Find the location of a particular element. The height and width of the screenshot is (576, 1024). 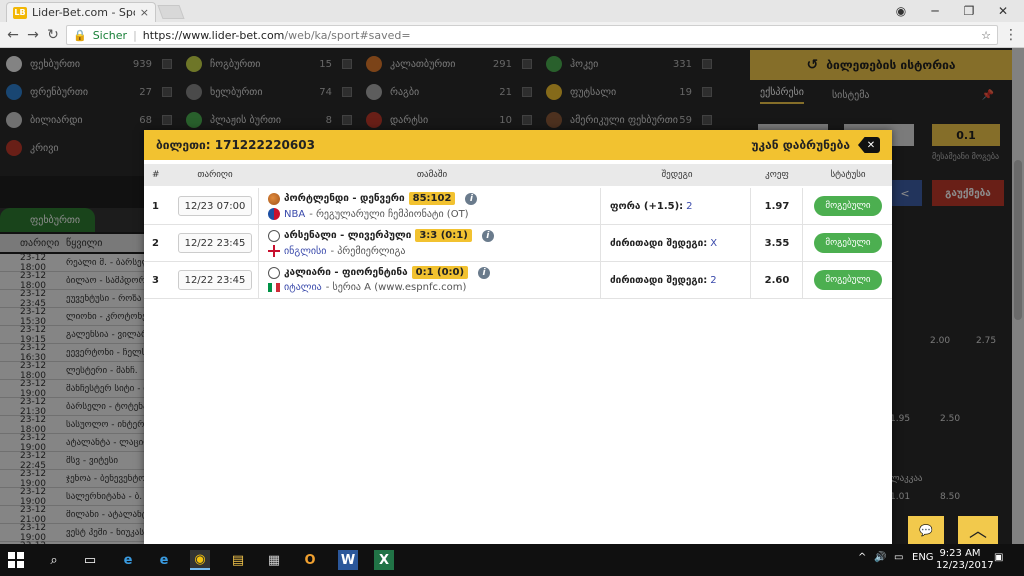

row-num: 3 is located at coordinates (155, 280).